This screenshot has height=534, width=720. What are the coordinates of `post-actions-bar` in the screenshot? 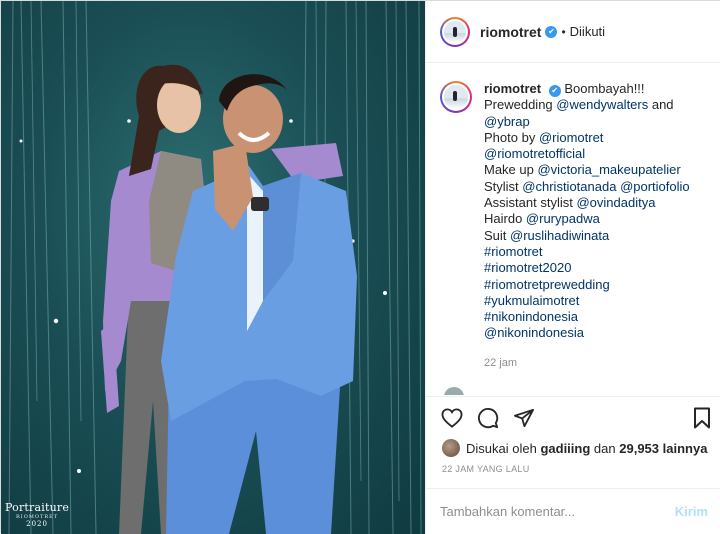 It's located at (573, 416).